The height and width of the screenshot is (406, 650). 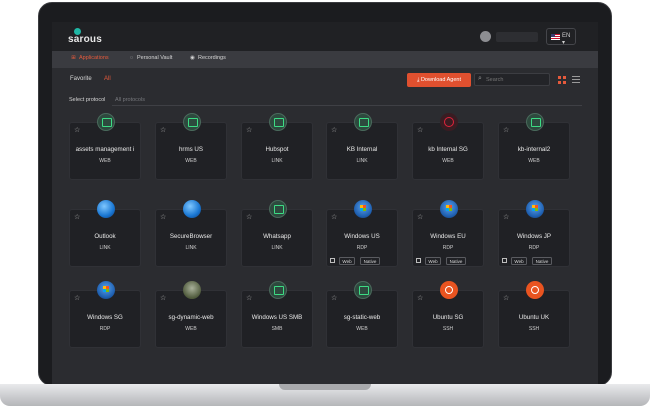 I want to click on app-card: ☆ SecureBrowser LINK, so click(x=191, y=233).